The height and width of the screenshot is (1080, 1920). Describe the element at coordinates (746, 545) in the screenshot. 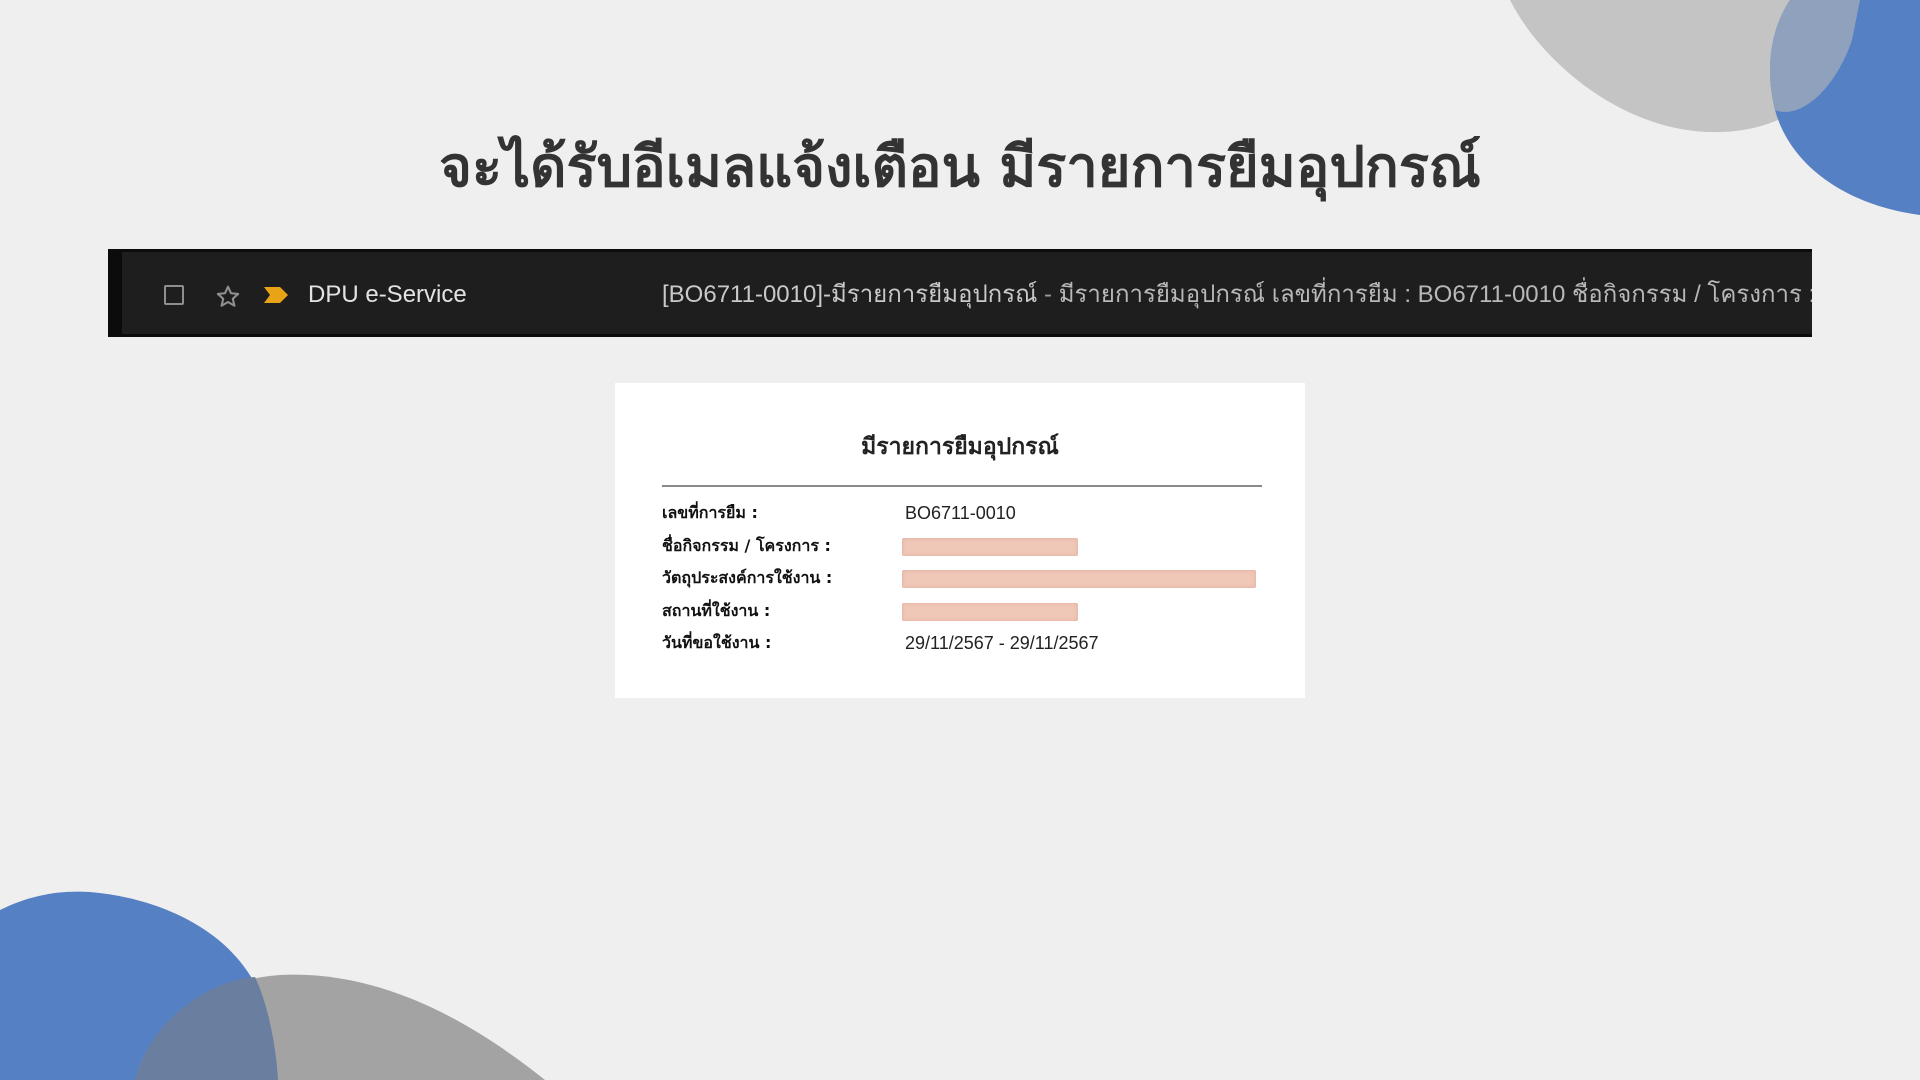

I see `field-label: ชื่อกิจกรรม / โครงการ :` at that location.